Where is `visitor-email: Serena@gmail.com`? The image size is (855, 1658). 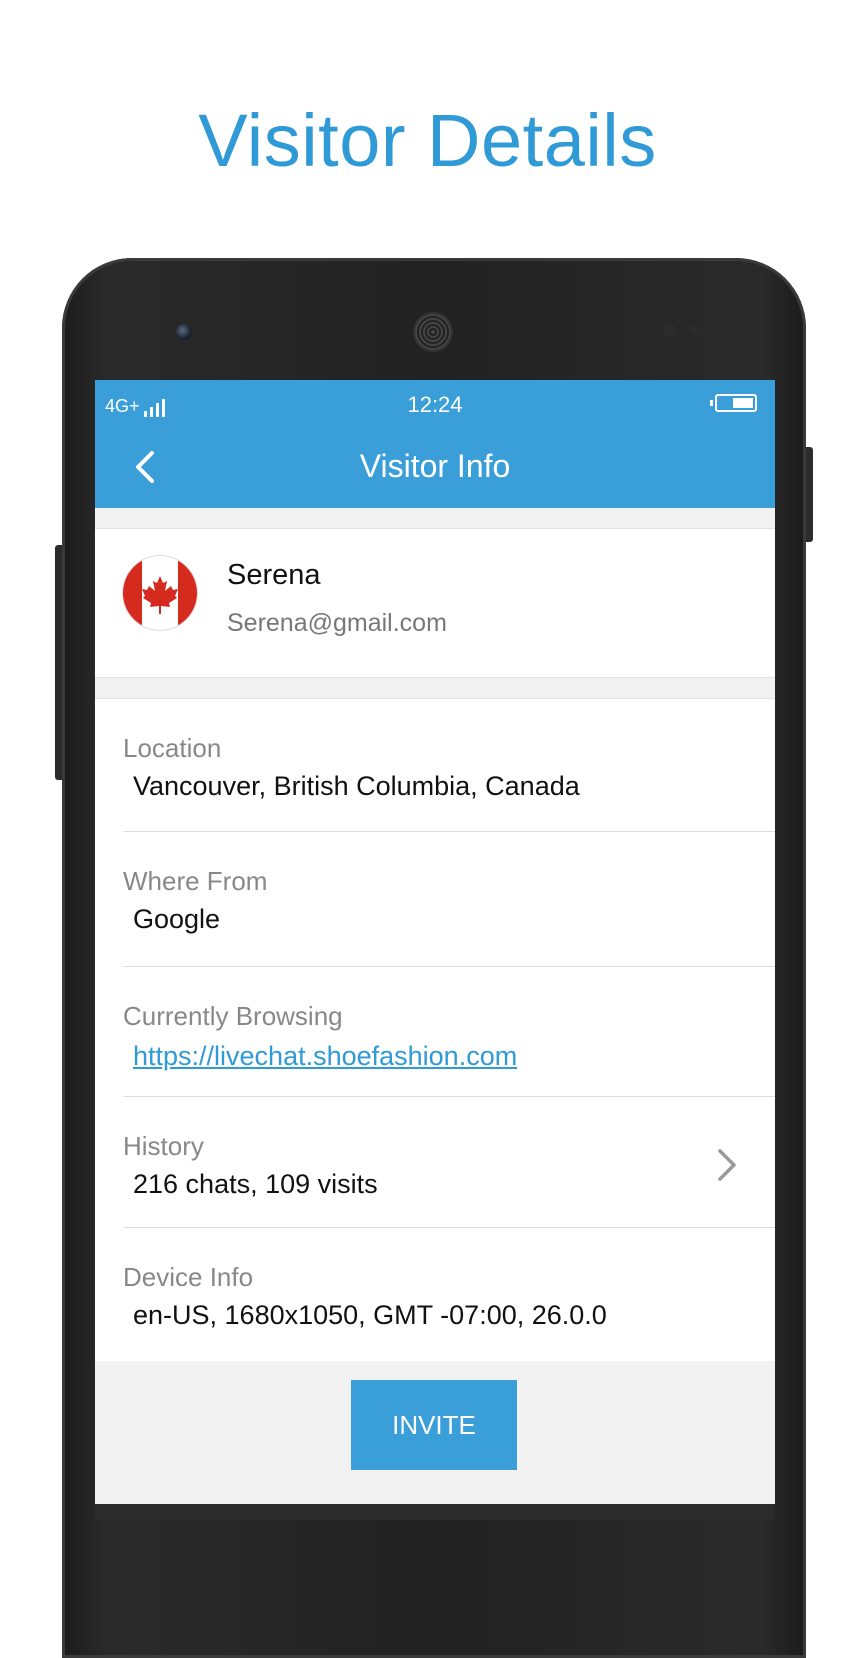
visitor-email: Serena@gmail.com is located at coordinates (337, 623).